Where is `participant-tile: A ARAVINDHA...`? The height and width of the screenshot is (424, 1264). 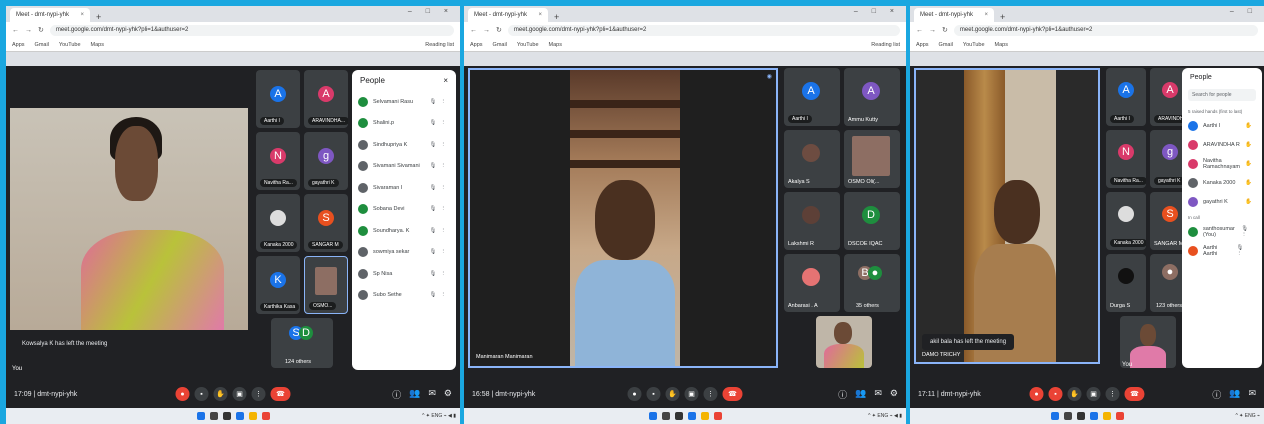 participant-tile: A ARAVINDHA... is located at coordinates (326, 99).